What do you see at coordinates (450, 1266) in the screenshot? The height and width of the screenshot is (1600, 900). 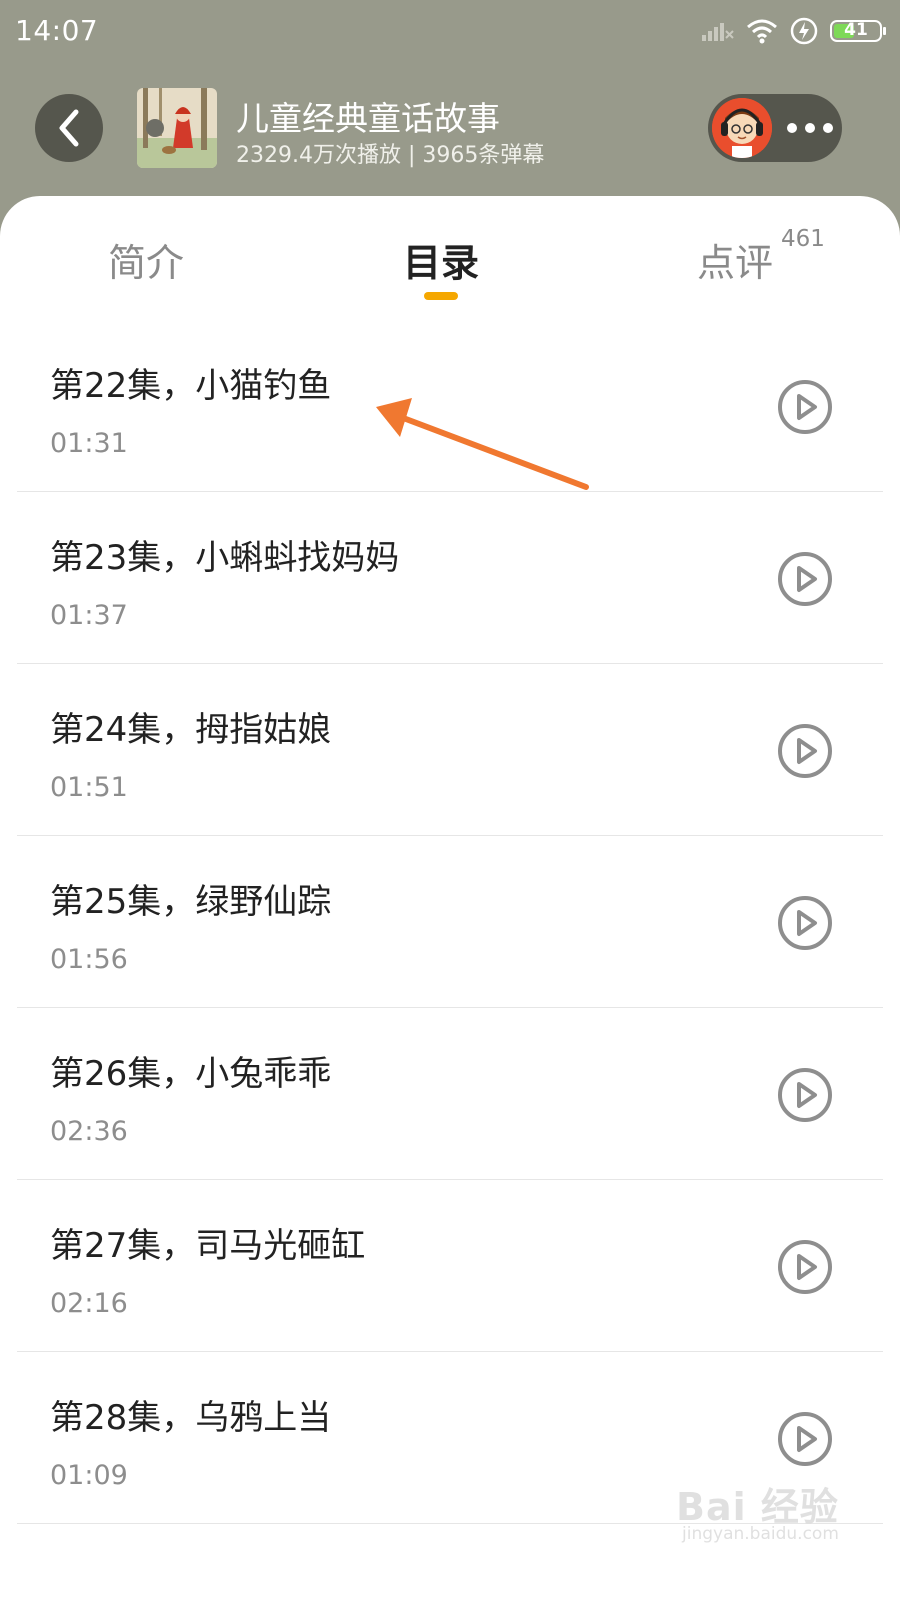 I see `episode-item: 第27集，司马光砸缸 02:16` at bounding box center [450, 1266].